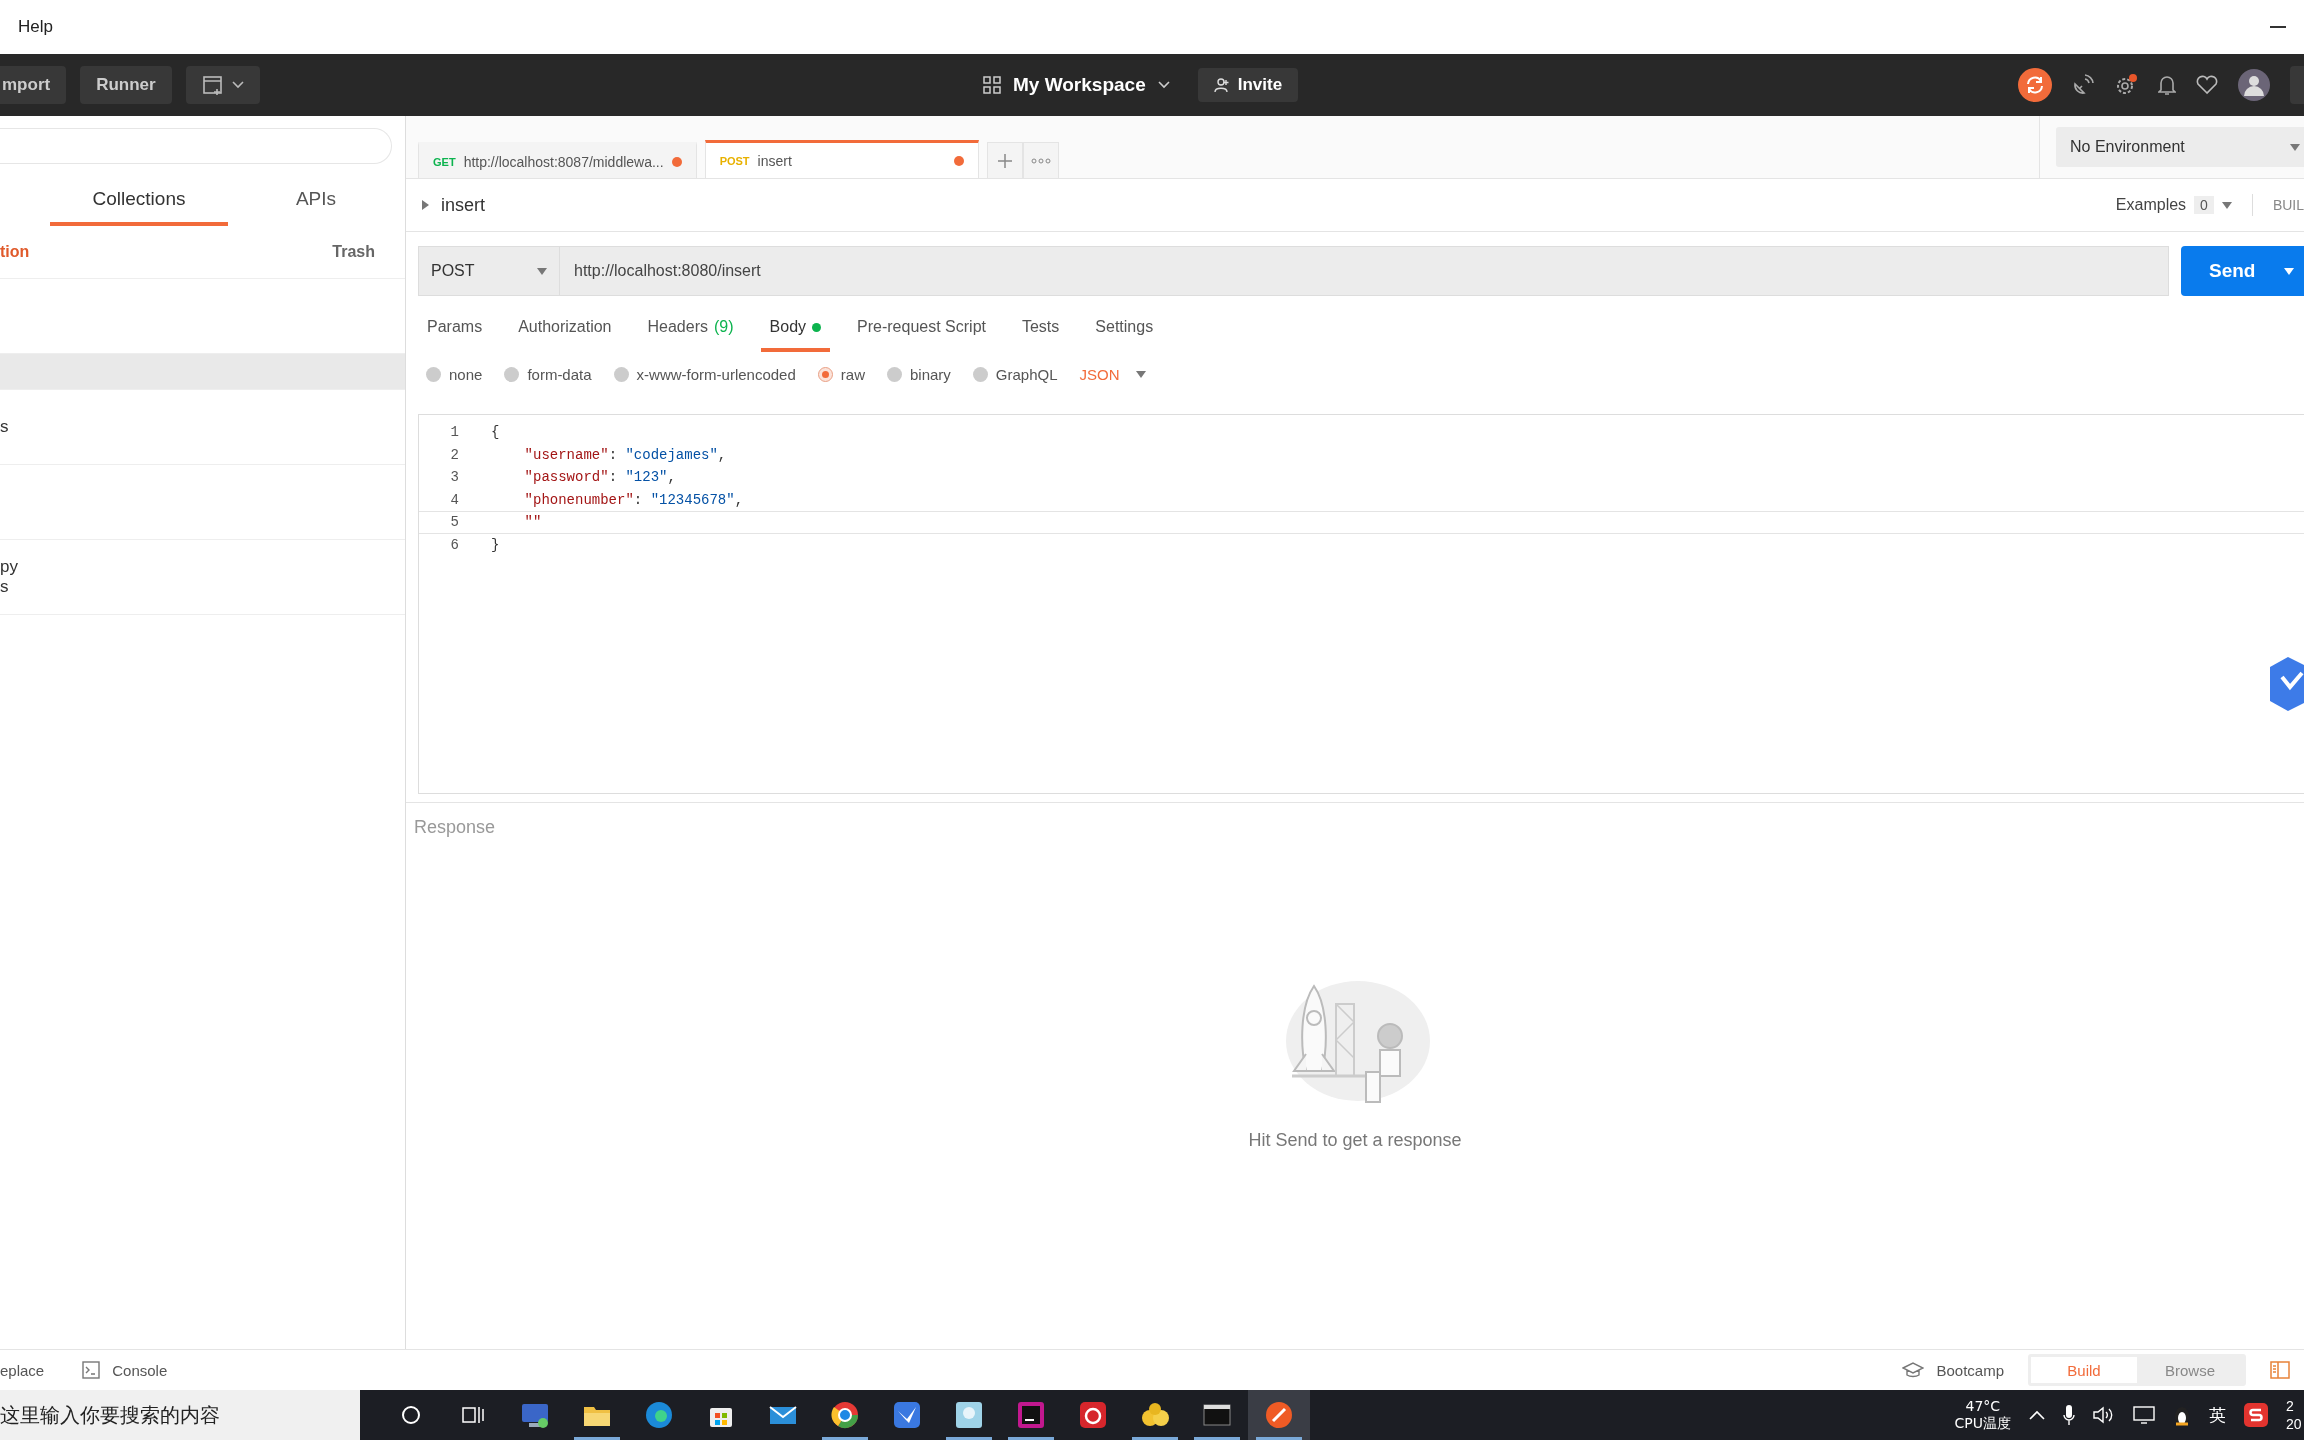  What do you see at coordinates (1221, 85) in the screenshot?
I see `person-plus-icon` at bounding box center [1221, 85].